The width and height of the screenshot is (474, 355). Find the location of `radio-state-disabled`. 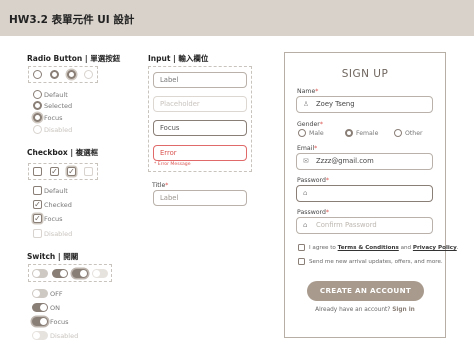

radio-state-disabled is located at coordinates (37, 129).